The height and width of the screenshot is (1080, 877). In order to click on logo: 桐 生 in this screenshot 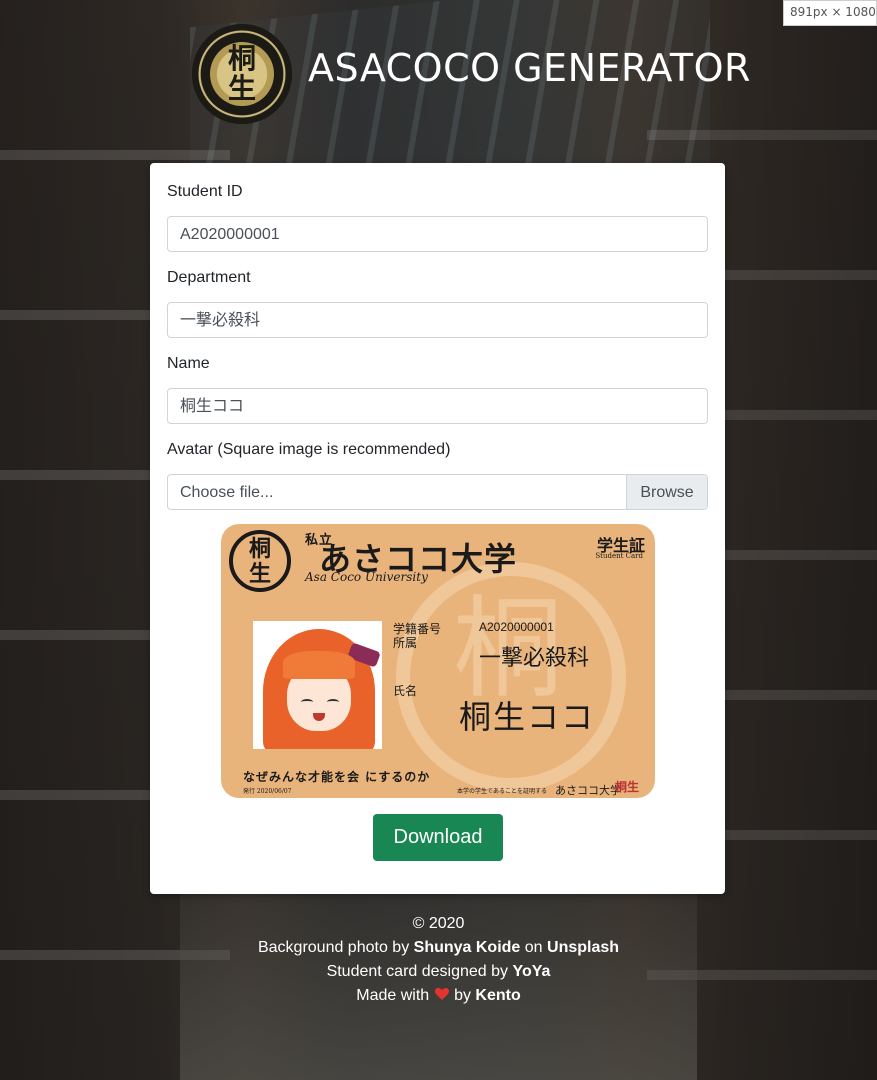, I will do `click(242, 74)`.